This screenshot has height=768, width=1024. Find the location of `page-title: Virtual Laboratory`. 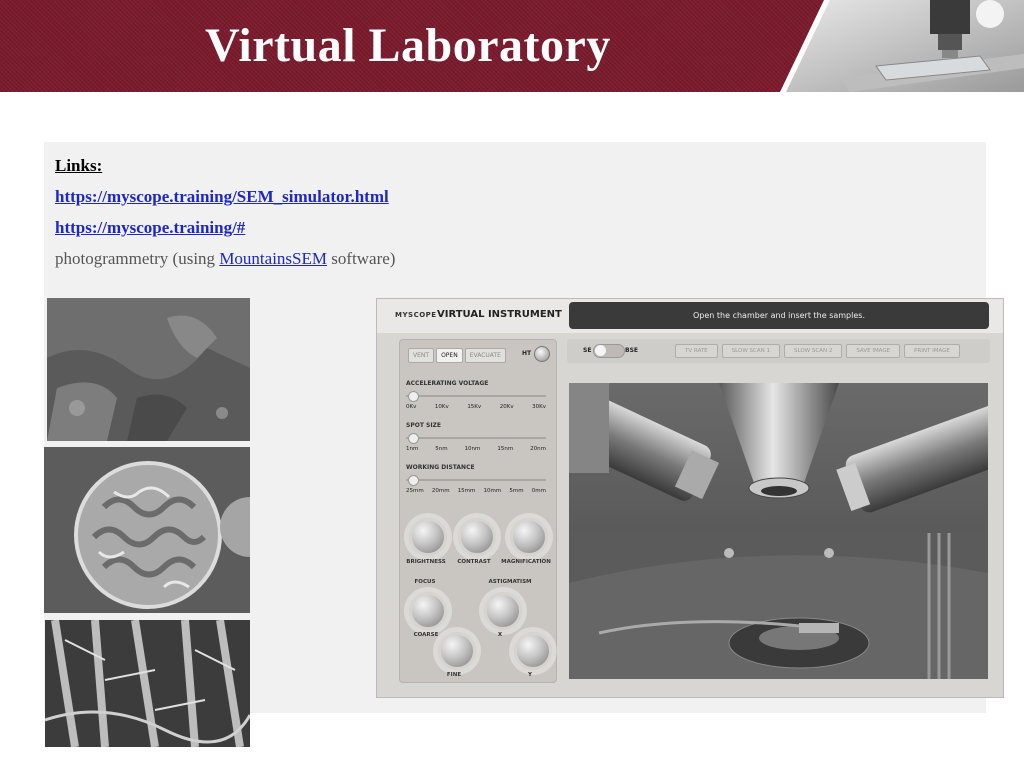

page-title: Virtual Laboratory is located at coordinates (408, 45).